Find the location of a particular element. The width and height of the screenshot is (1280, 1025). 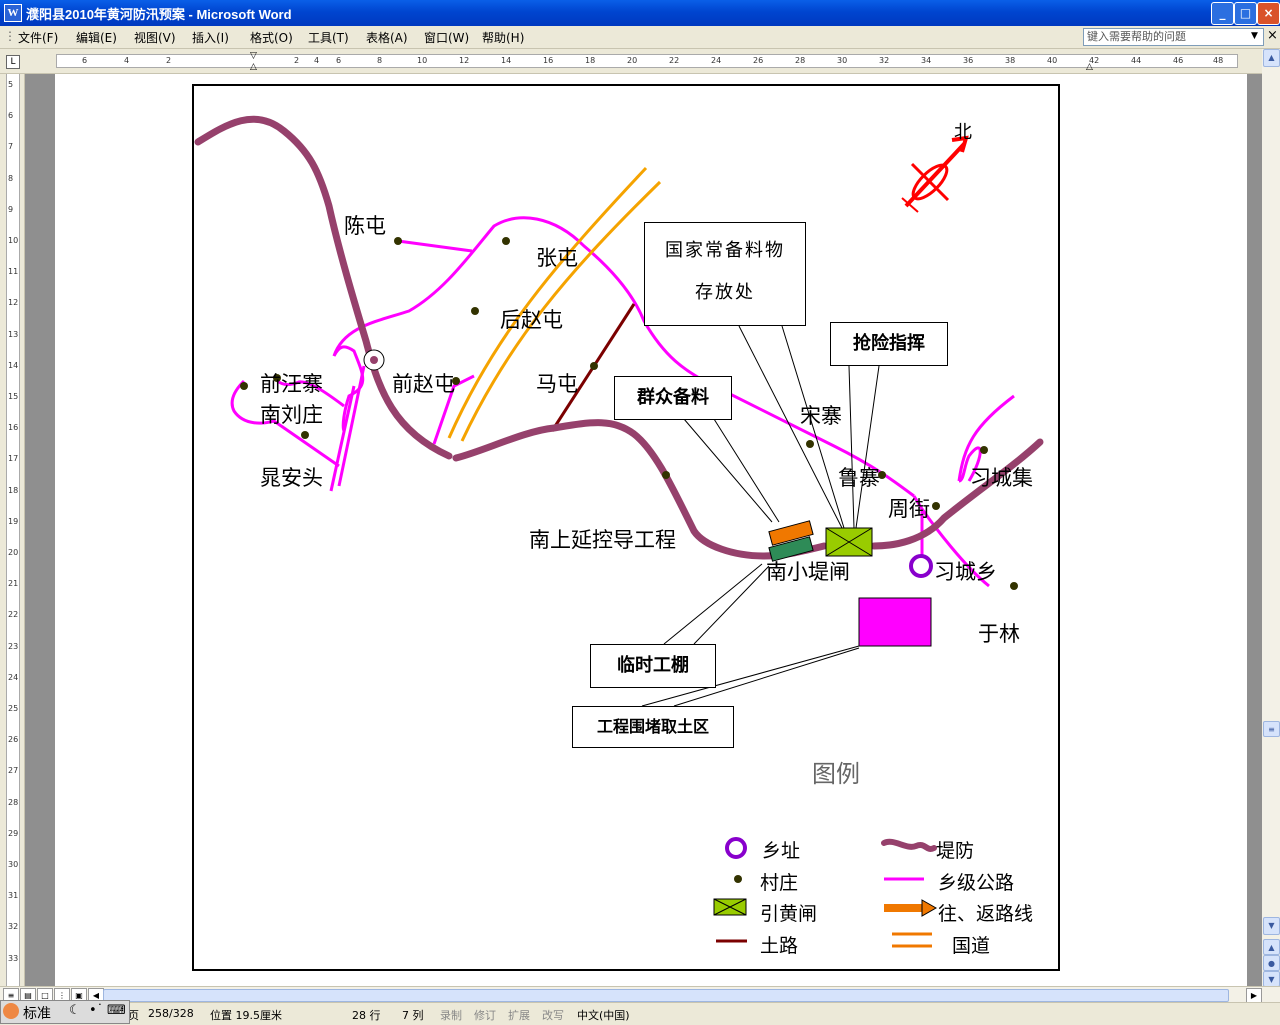

menu-help: 帮助(H) is located at coordinates (503, 37).